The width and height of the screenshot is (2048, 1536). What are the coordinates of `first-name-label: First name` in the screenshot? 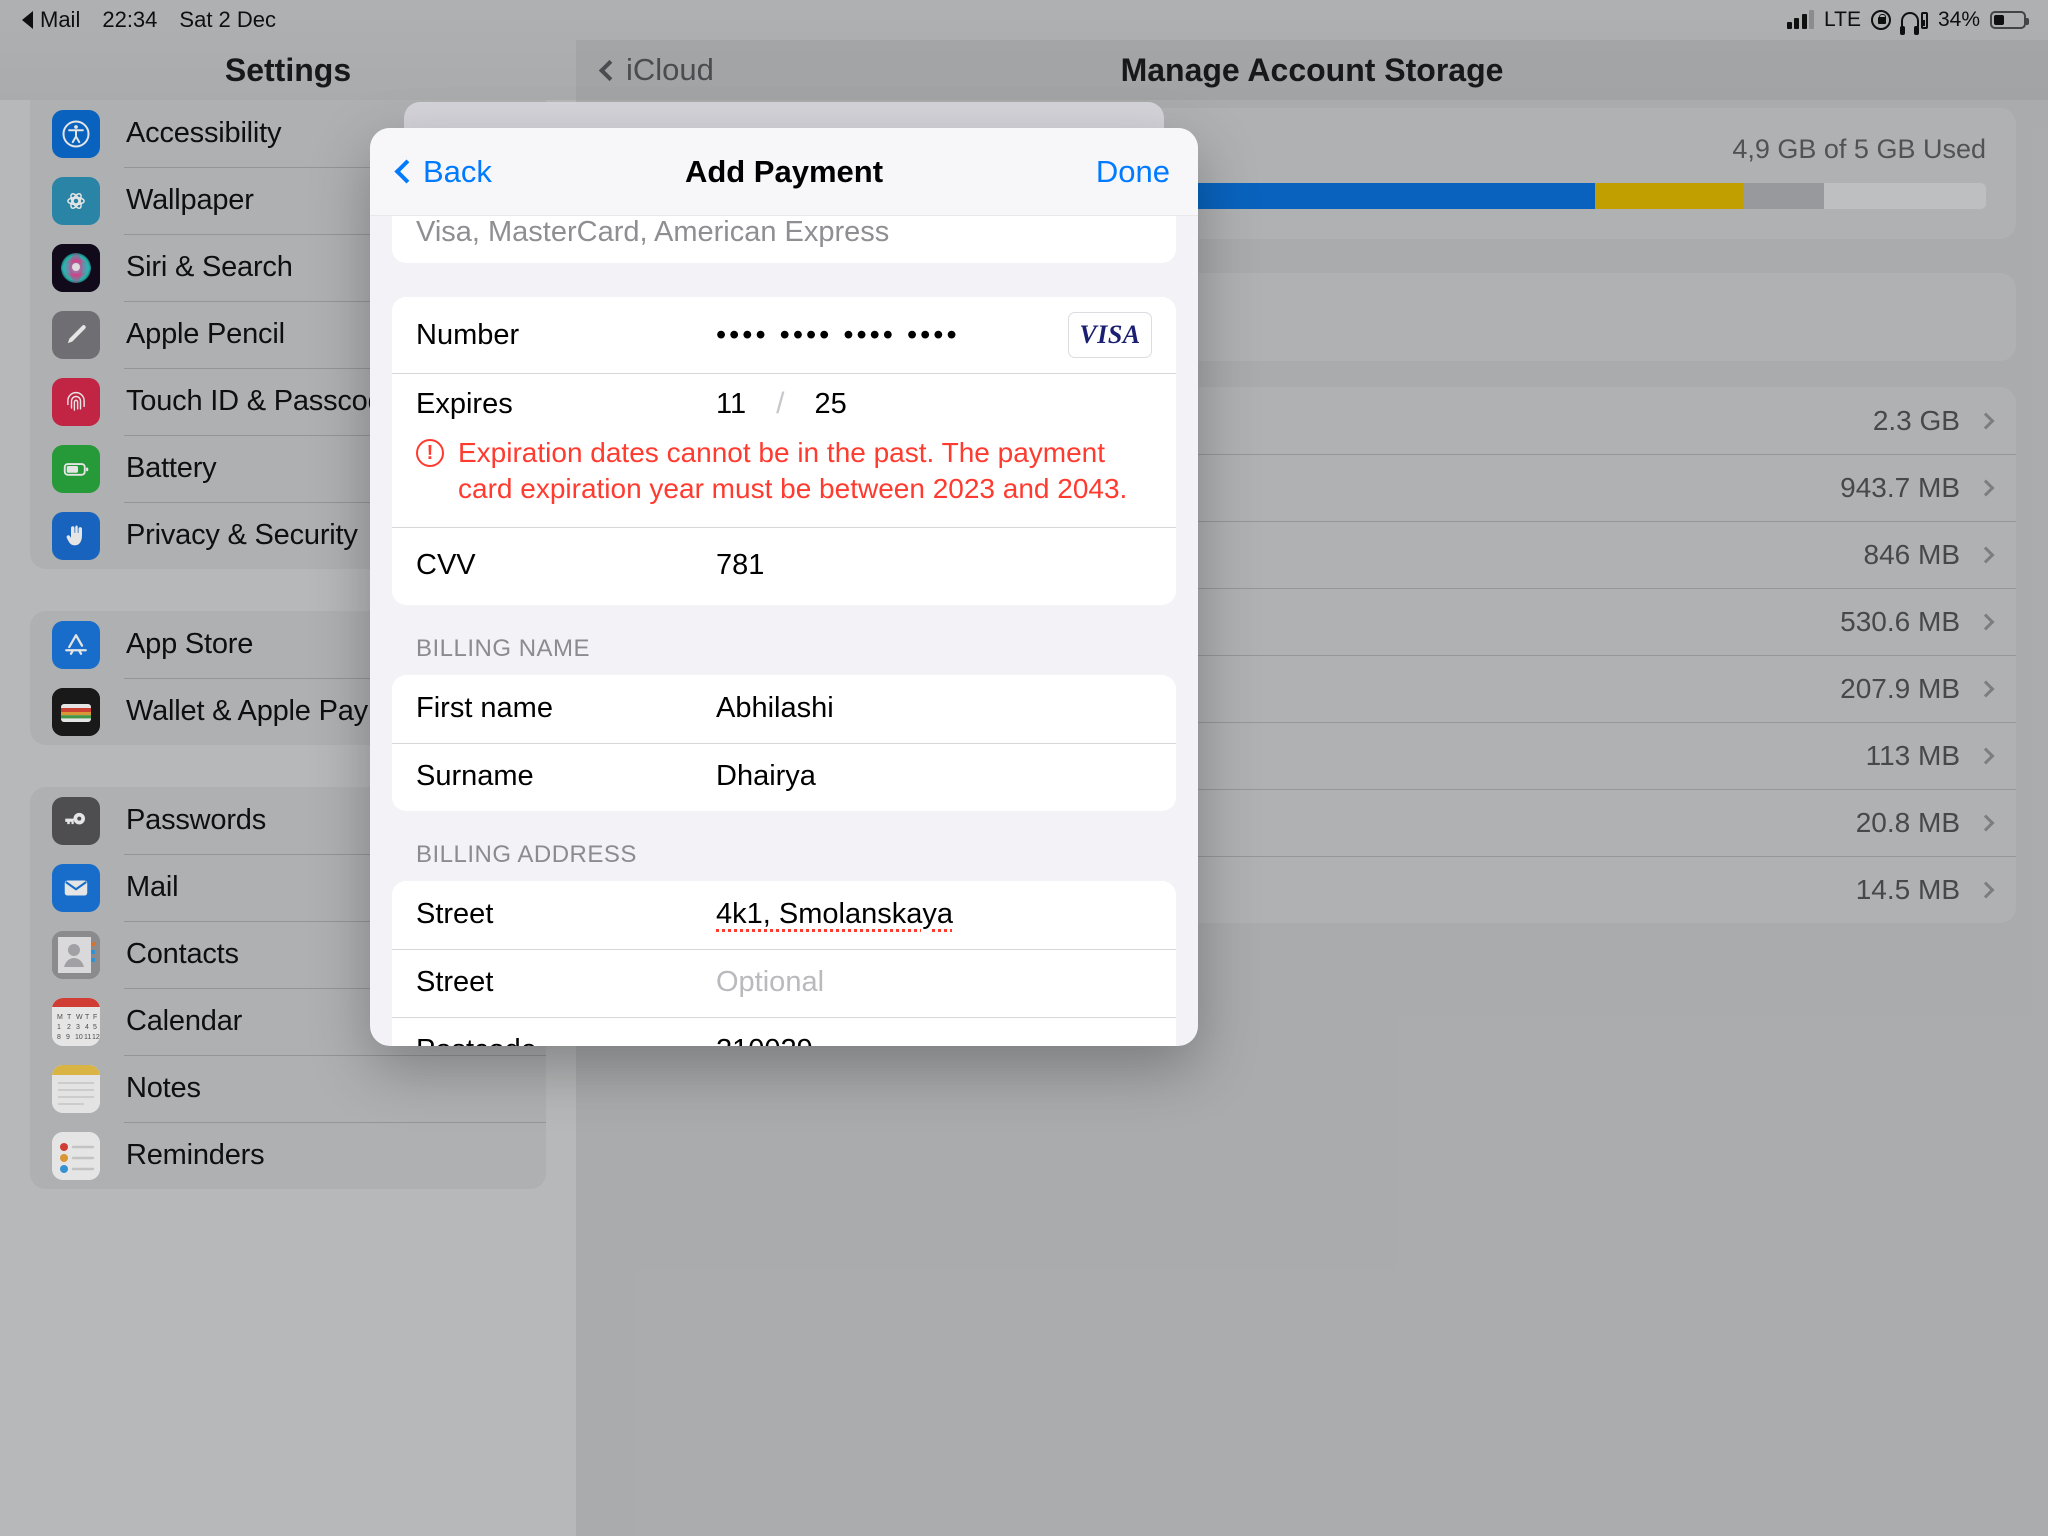 It's located at (484, 708).